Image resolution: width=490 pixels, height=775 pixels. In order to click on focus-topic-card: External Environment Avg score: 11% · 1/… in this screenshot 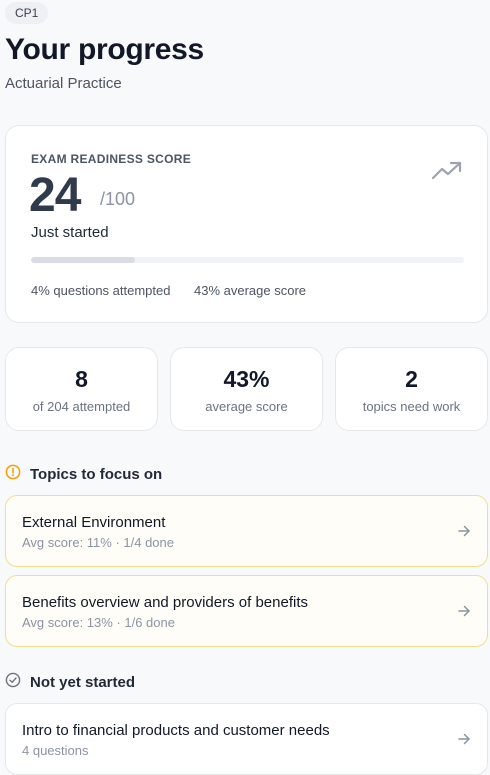, I will do `click(246, 531)`.